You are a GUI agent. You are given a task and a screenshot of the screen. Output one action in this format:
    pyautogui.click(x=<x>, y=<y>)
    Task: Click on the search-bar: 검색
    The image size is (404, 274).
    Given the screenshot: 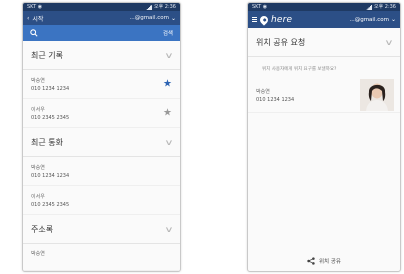 What is the action you would take?
    pyautogui.click(x=101, y=33)
    